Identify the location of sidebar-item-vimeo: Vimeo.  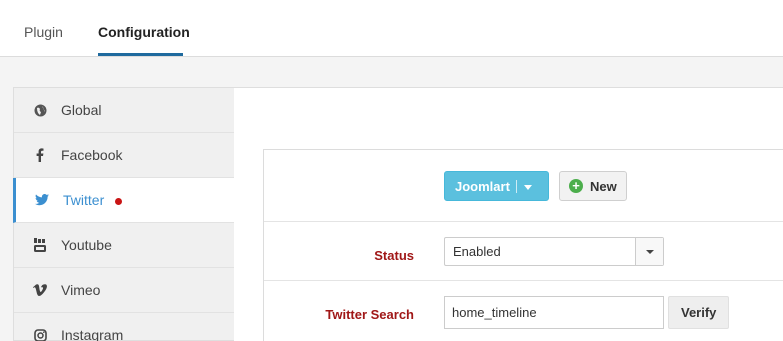
(124, 290).